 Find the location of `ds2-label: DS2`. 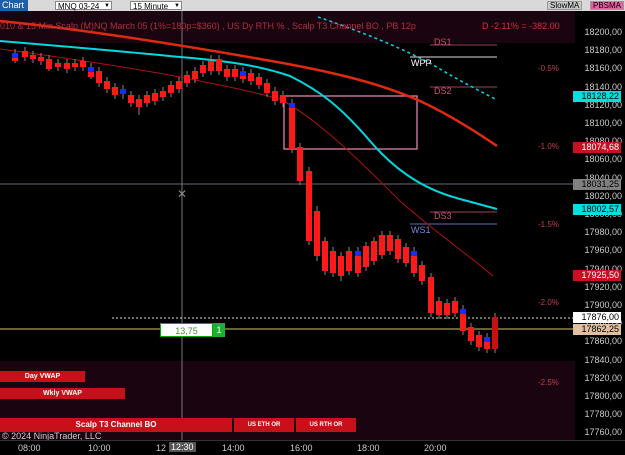

ds2-label: DS2 is located at coordinates (443, 91).